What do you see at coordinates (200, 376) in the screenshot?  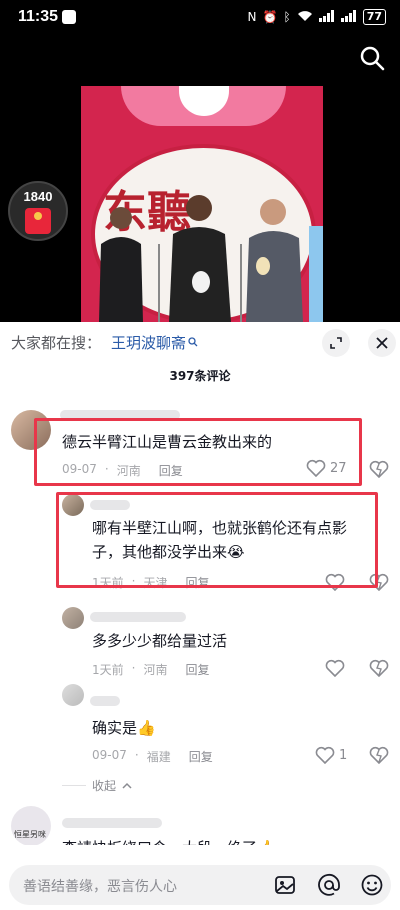 I see `comment-count: 397条评论` at bounding box center [200, 376].